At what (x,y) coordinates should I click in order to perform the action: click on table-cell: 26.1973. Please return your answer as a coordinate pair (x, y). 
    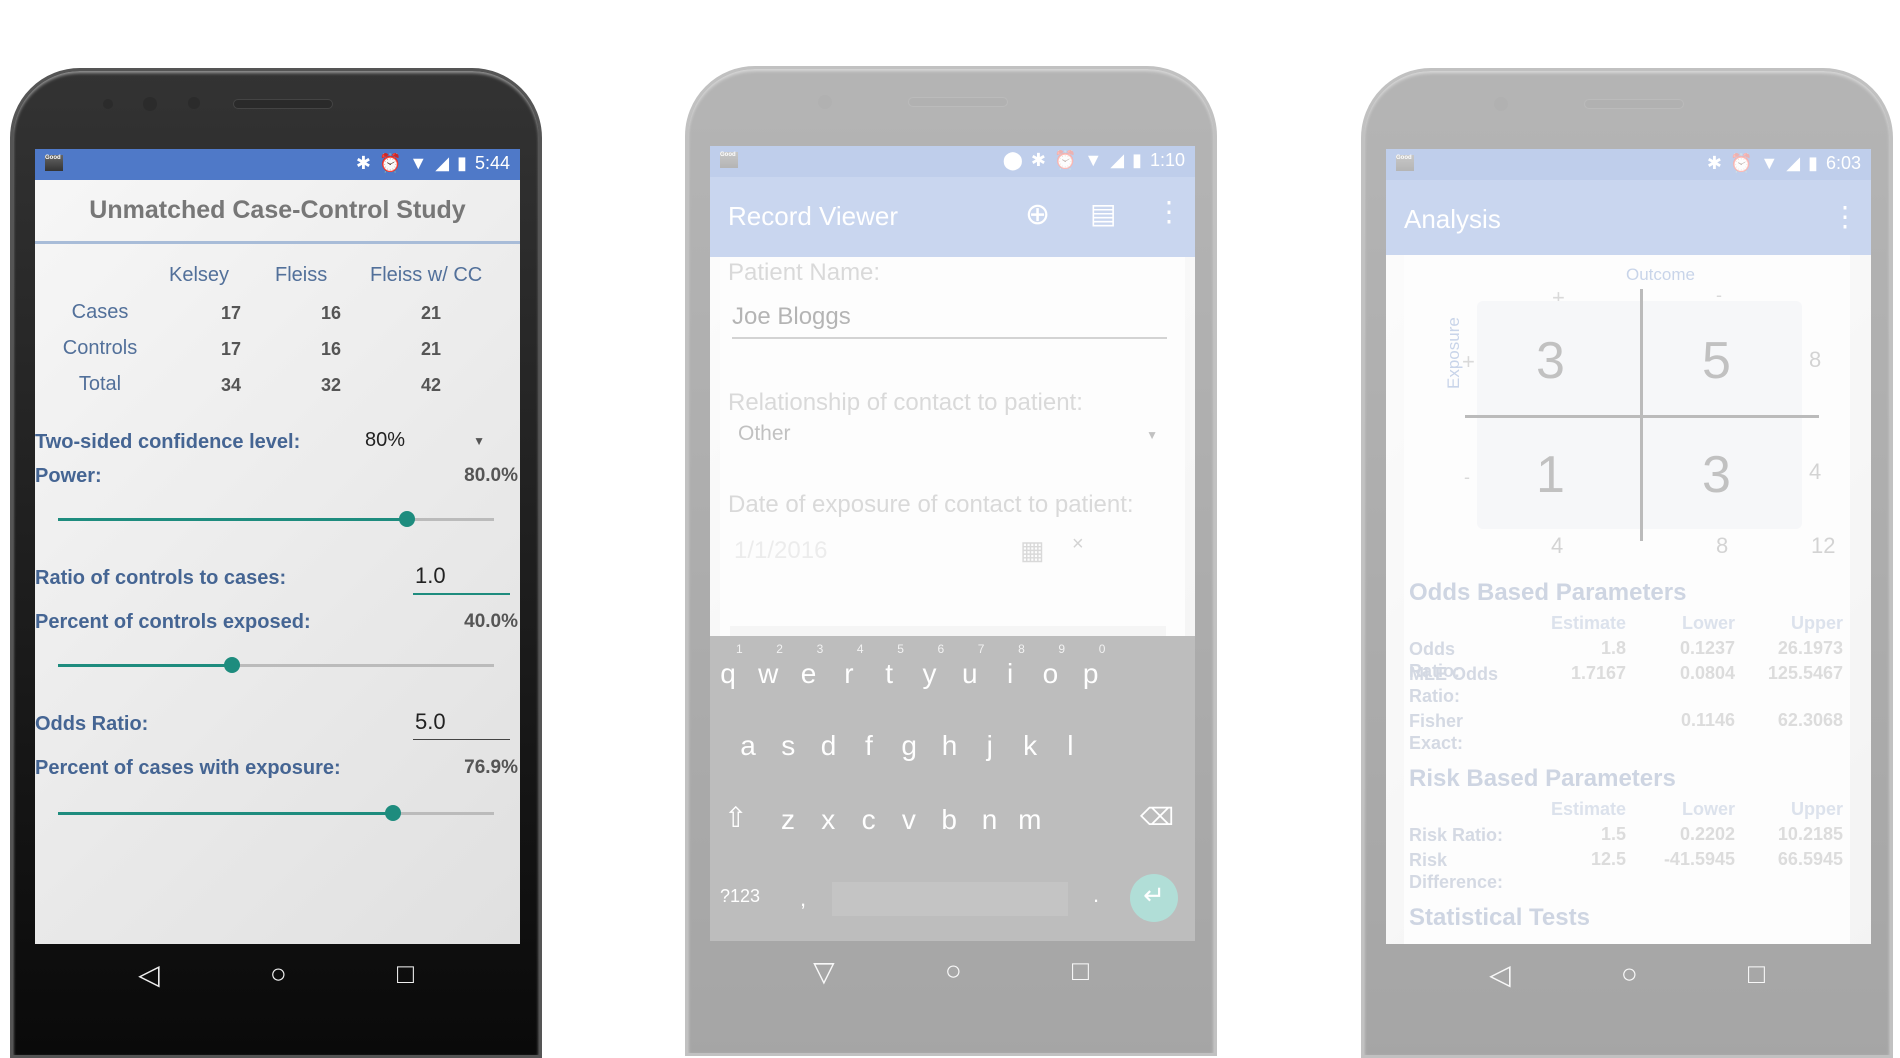
    Looking at the image, I should click on (1810, 648).